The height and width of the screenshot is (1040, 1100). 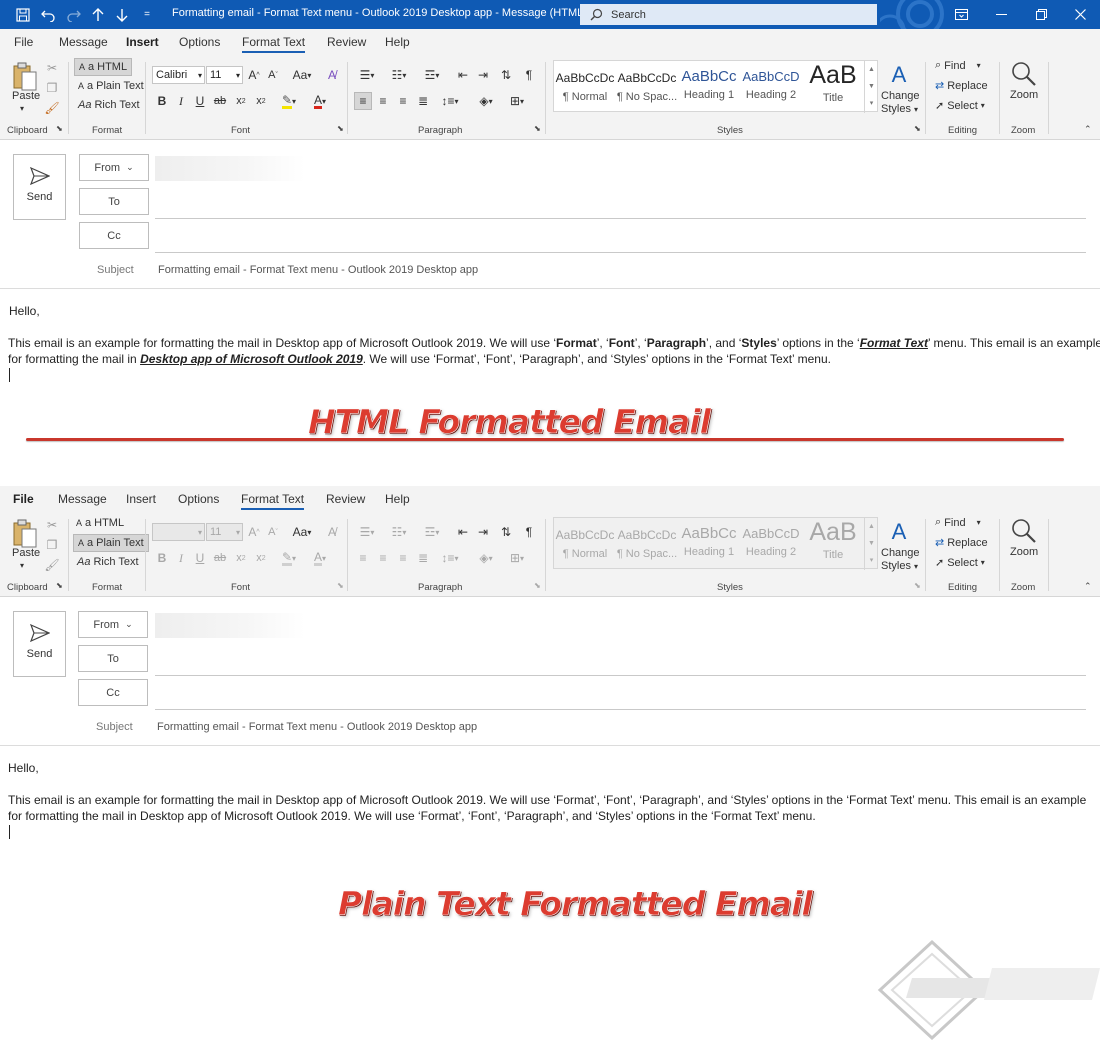 I want to click on grow-font-icon: A ^, so click(x=254, y=75).